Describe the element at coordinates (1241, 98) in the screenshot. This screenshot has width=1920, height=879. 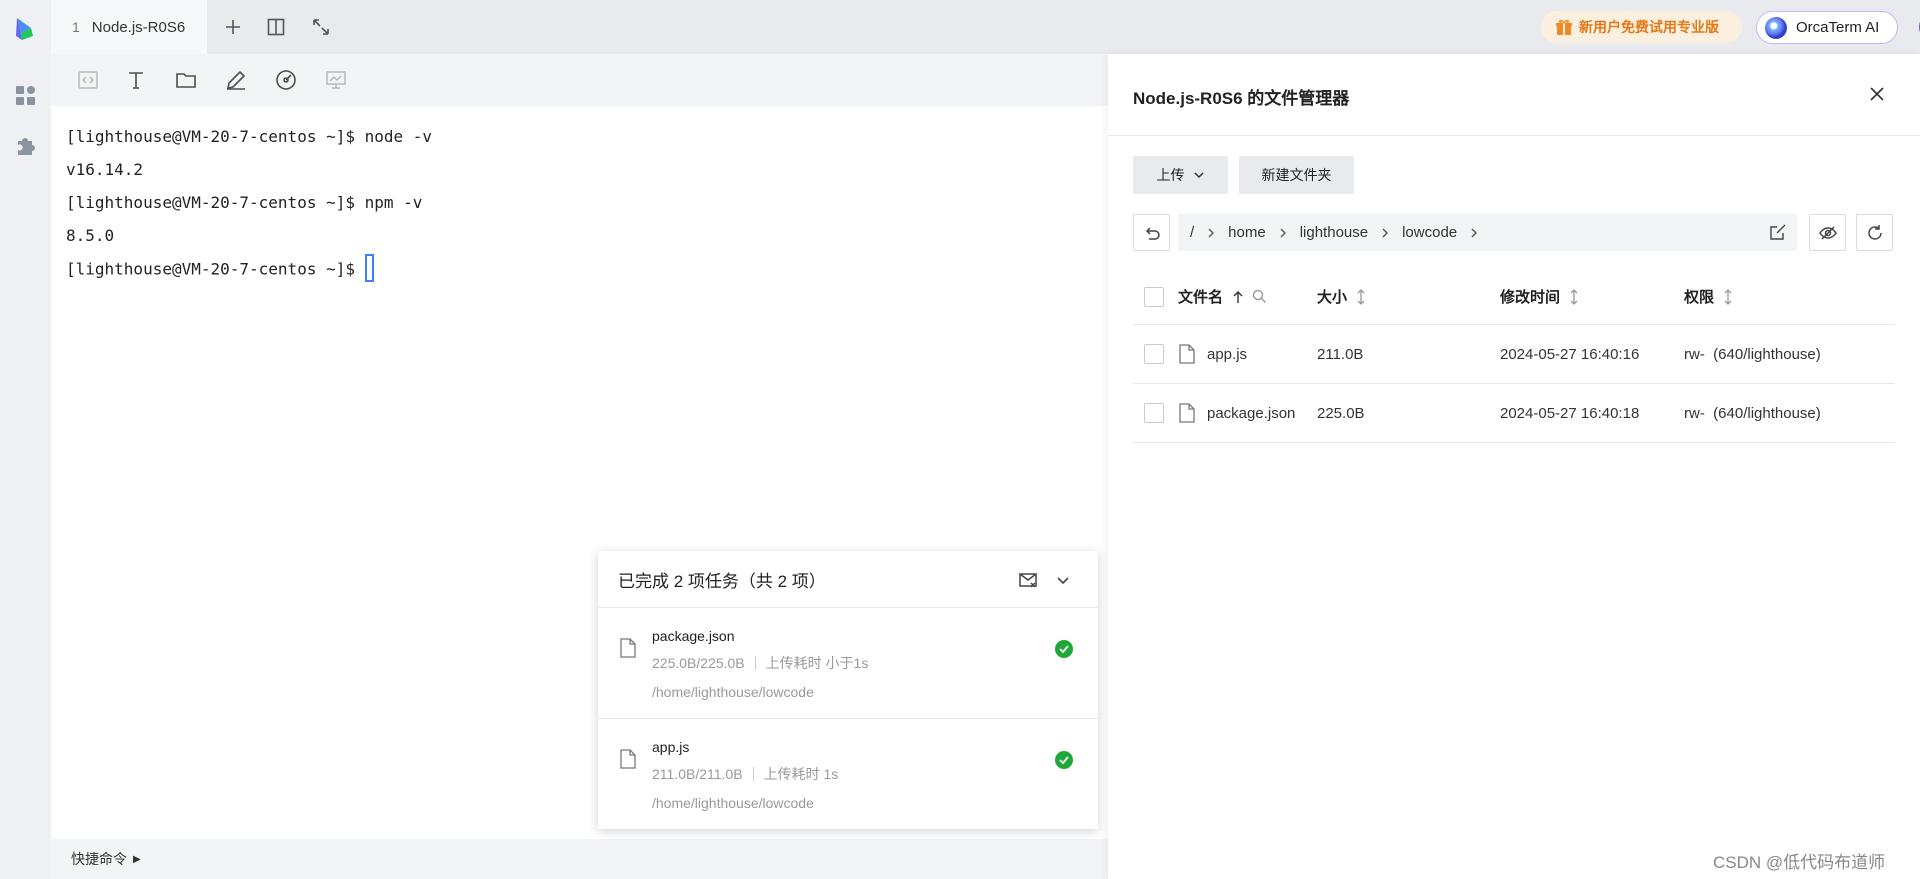
I see `file-manager-title: Node.js-R0S6 的文件管理器` at that location.